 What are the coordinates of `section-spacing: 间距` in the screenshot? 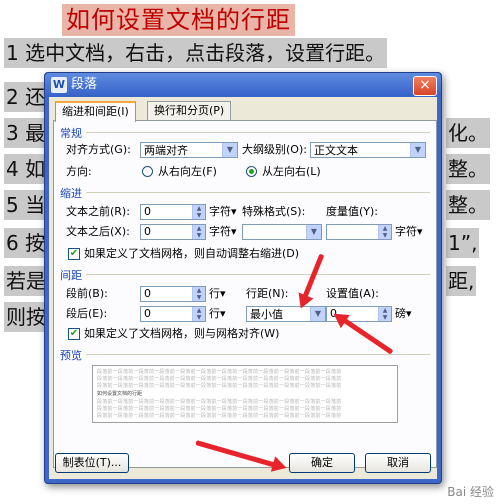 It's located at (71, 275).